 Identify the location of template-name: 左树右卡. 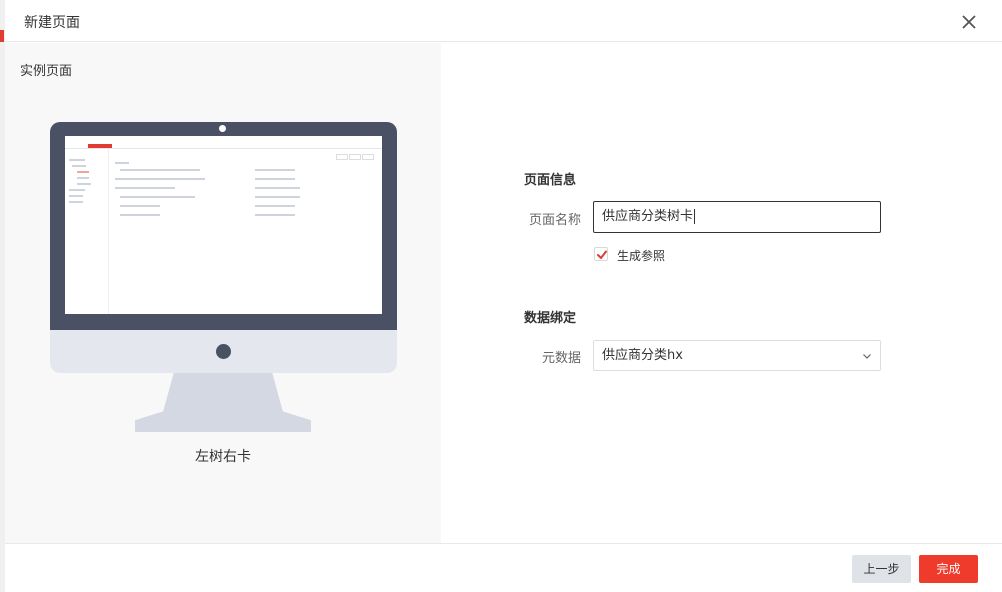
(223, 457).